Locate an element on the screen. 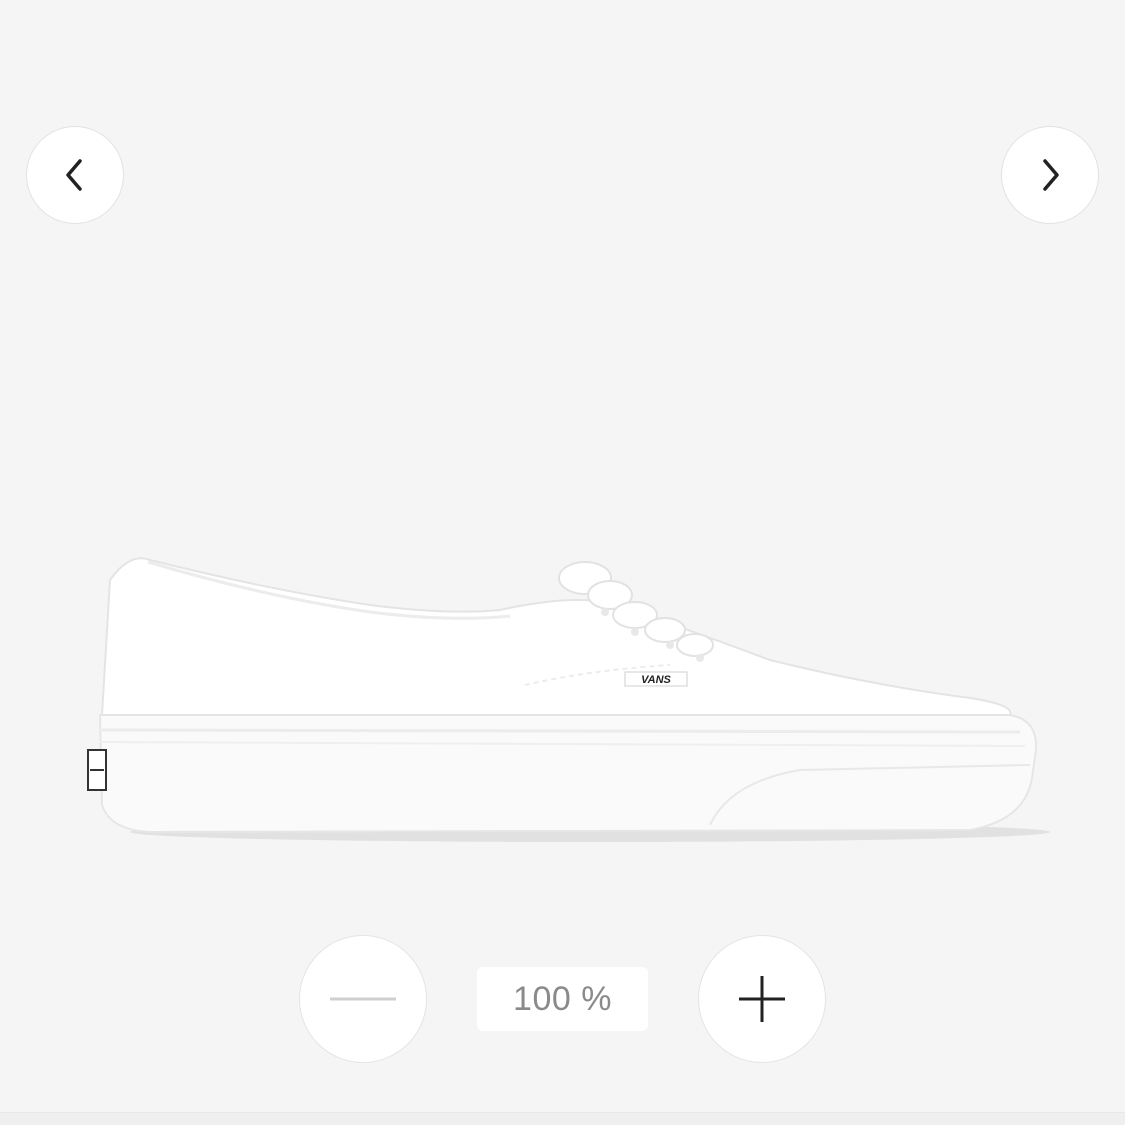  plus-icon is located at coordinates (762, 999).